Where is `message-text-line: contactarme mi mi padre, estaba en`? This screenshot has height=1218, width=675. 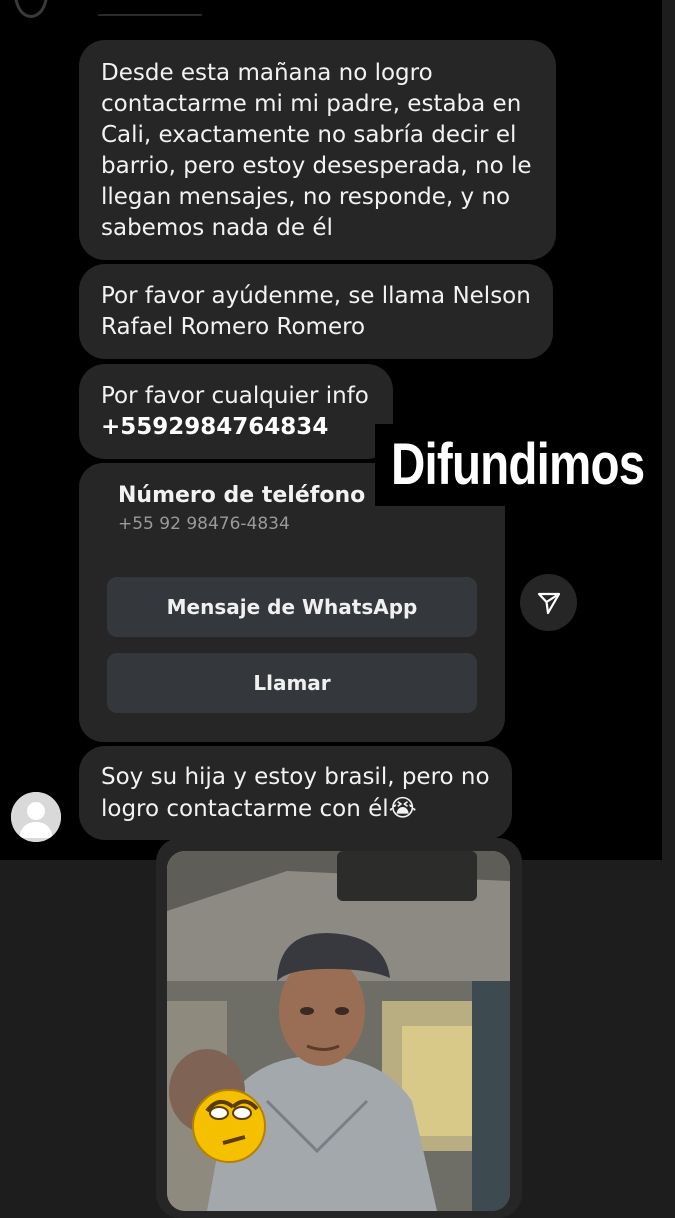 message-text-line: contactarme mi mi padre, estaba en is located at coordinates (311, 104).